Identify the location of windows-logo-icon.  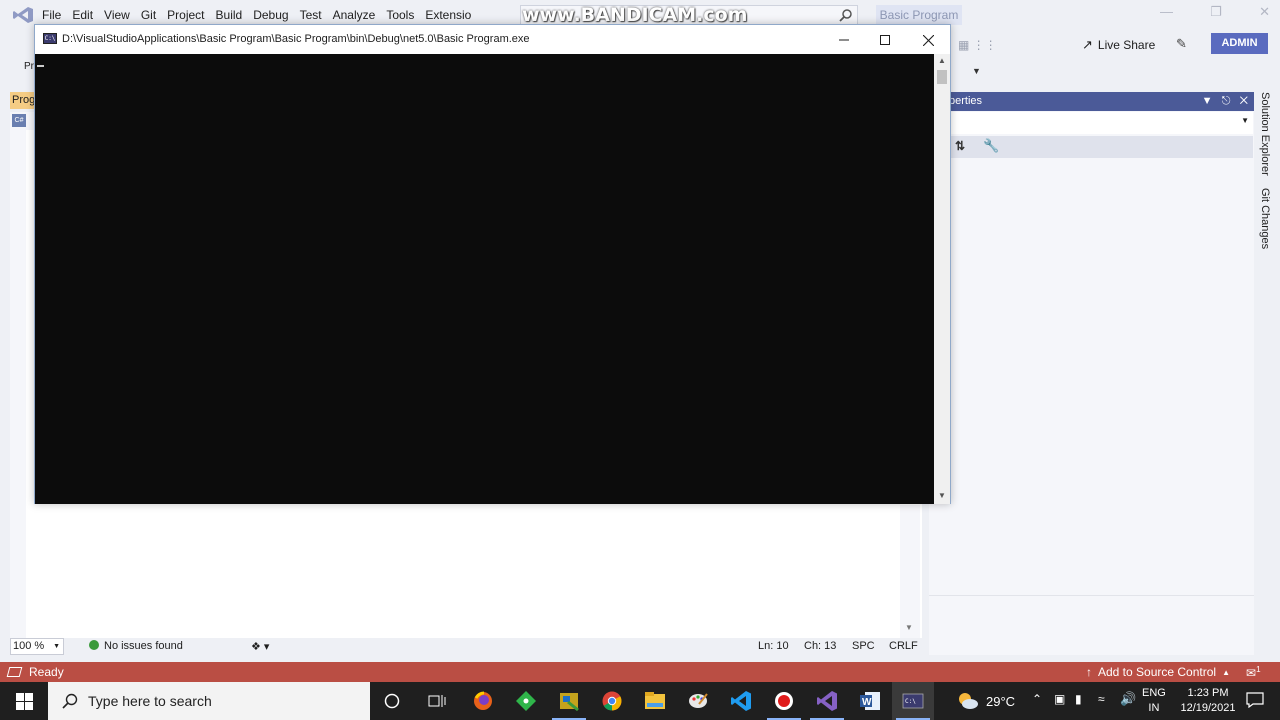
(24, 701).